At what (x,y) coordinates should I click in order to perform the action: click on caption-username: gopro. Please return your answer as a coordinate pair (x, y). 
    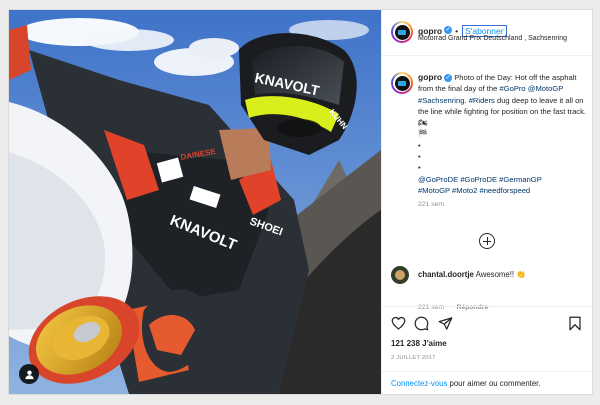
    Looking at the image, I should click on (430, 77).